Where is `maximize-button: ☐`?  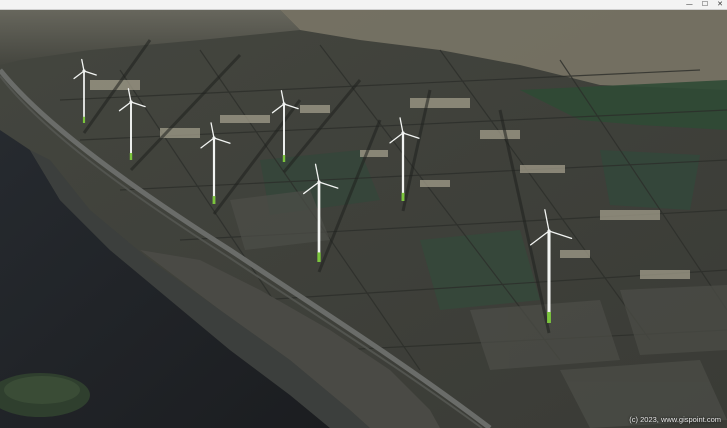
maximize-button: ☐ is located at coordinates (705, 4).